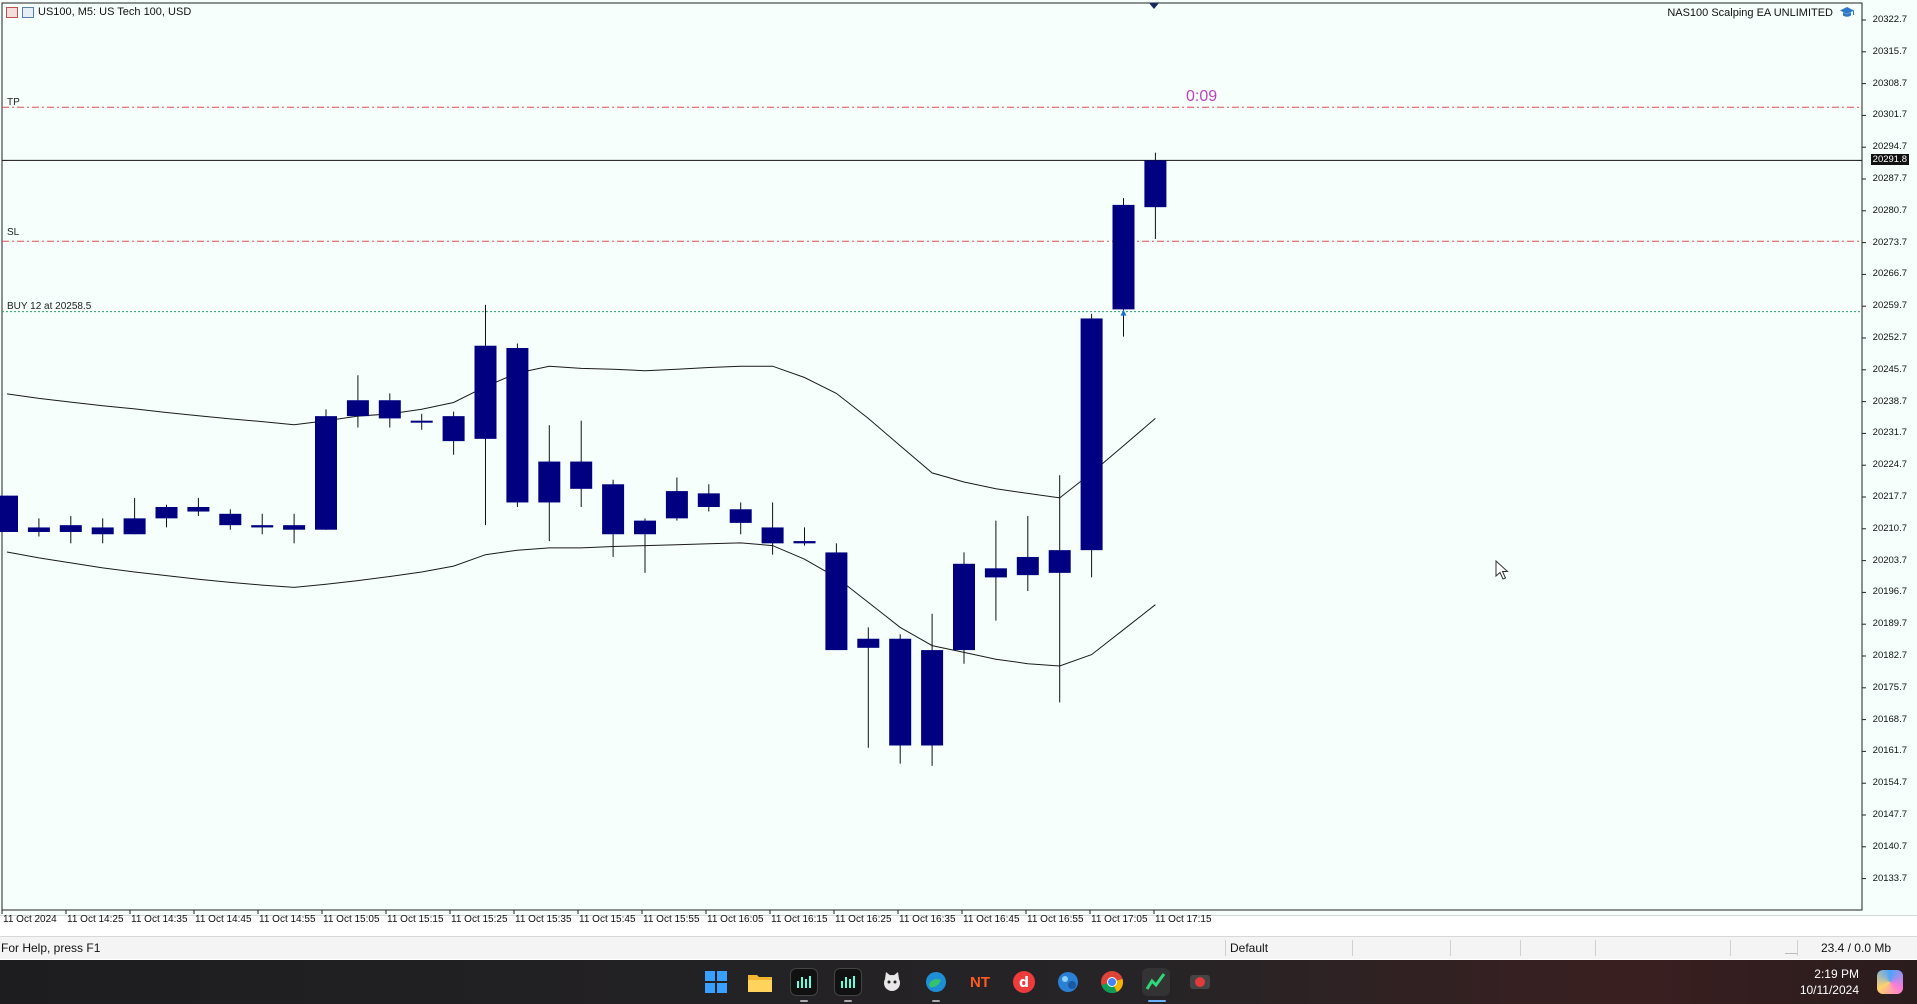 This screenshot has width=1917, height=1004. Describe the element at coordinates (1024, 982) in the screenshot. I see `red-app-icon: d` at that location.